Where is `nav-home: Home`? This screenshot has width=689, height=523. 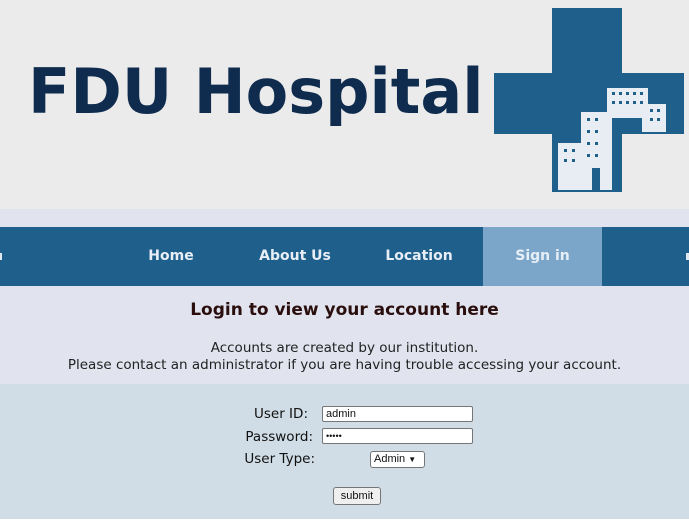 nav-home: Home is located at coordinates (171, 256).